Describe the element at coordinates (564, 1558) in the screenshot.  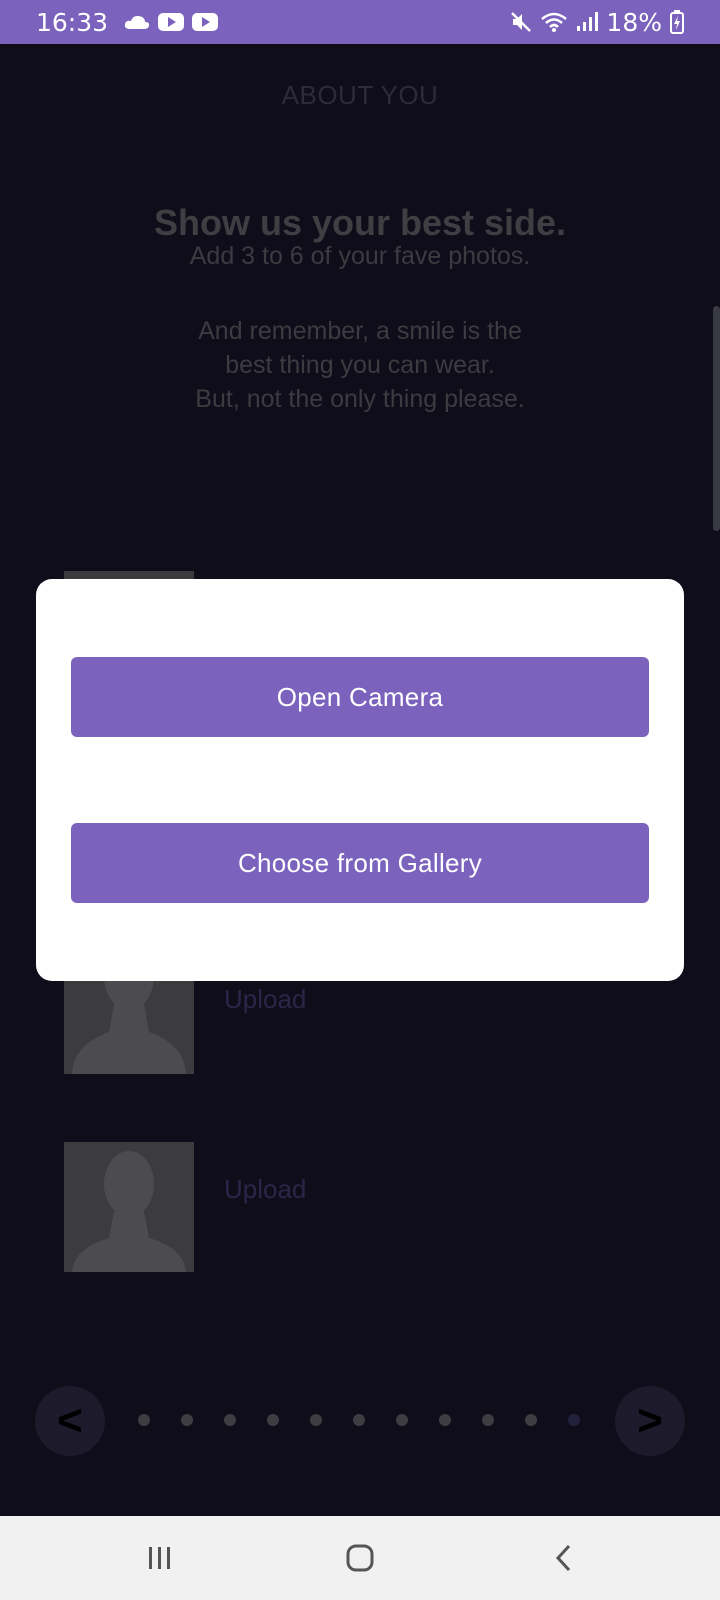
I see `back-icon` at that location.